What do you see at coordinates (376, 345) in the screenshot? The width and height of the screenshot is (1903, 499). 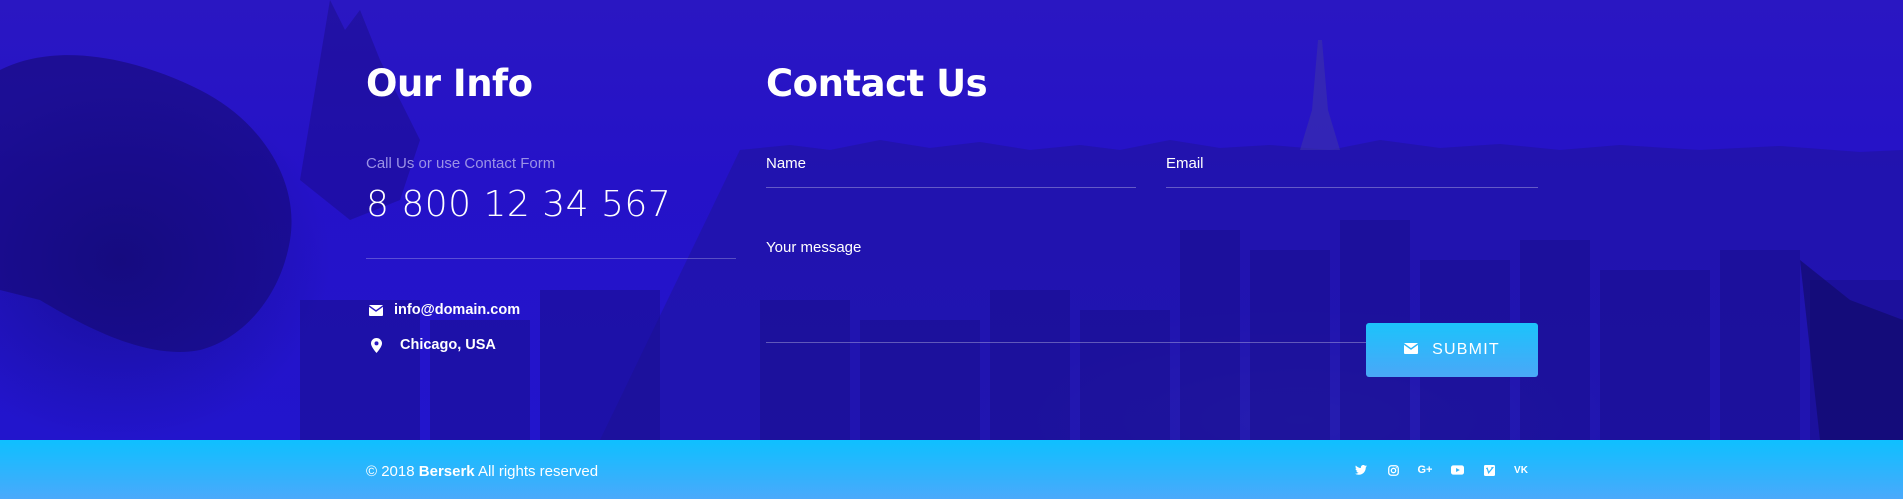 I see `map-pin-icon` at bounding box center [376, 345].